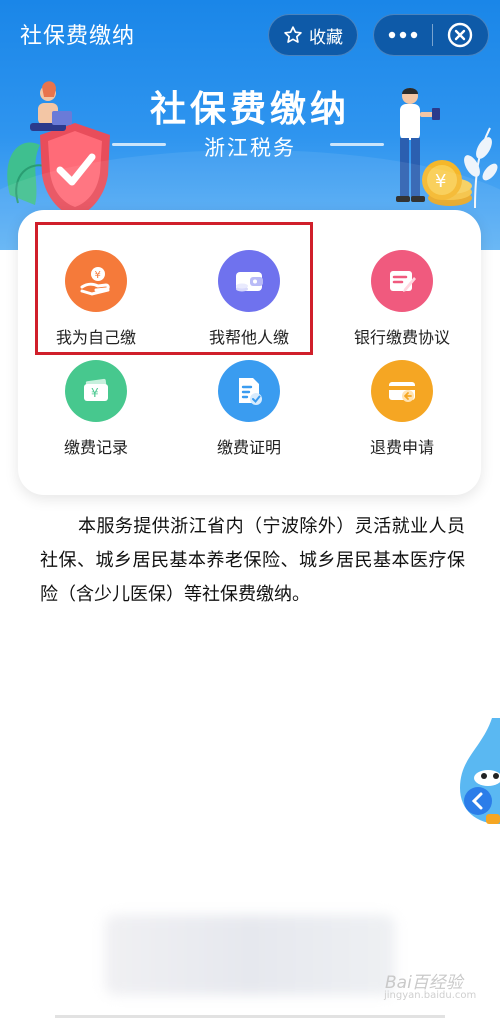  What do you see at coordinates (250, 955) in the screenshot?
I see `blurred-area` at bounding box center [250, 955].